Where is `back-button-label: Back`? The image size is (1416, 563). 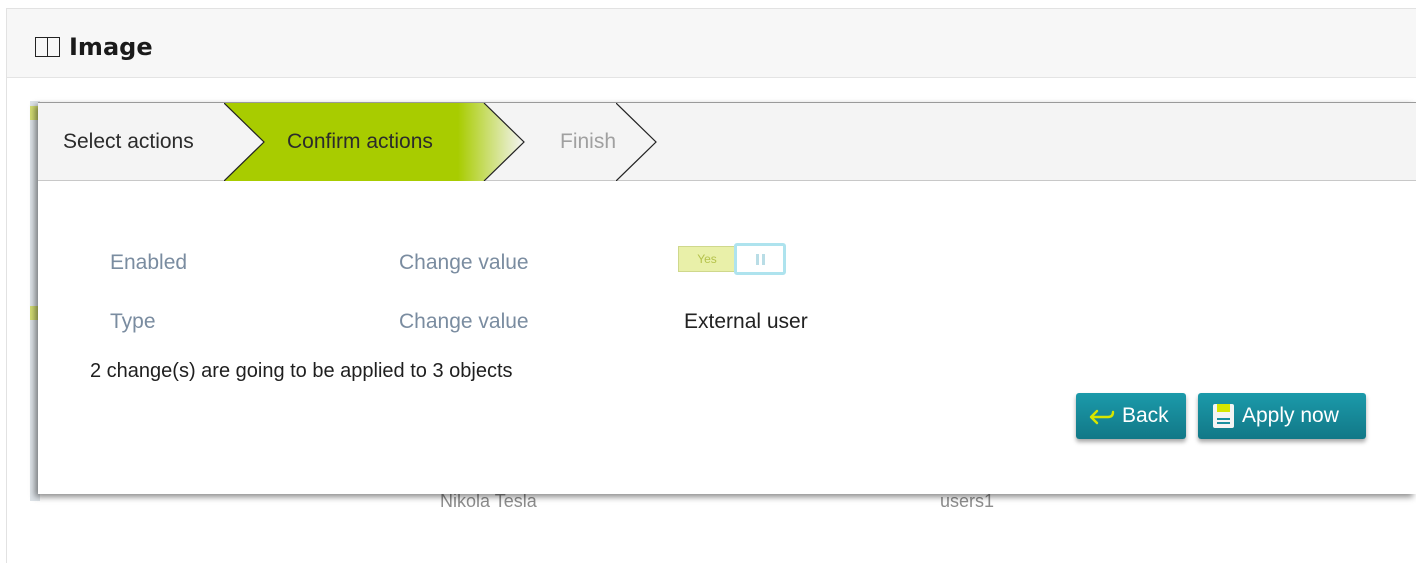
back-button-label: Back is located at coordinates (1145, 415).